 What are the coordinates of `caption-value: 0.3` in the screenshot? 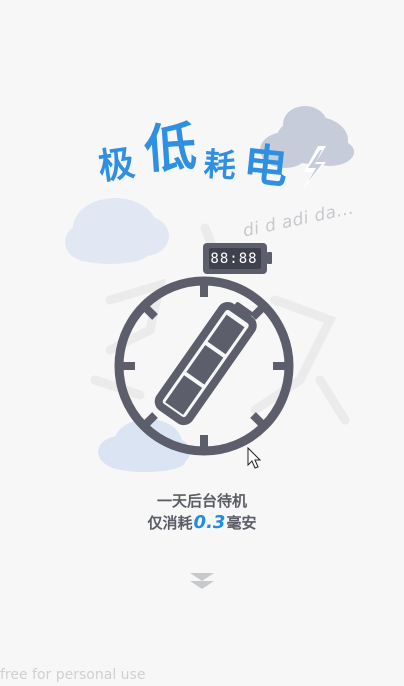 It's located at (209, 522).